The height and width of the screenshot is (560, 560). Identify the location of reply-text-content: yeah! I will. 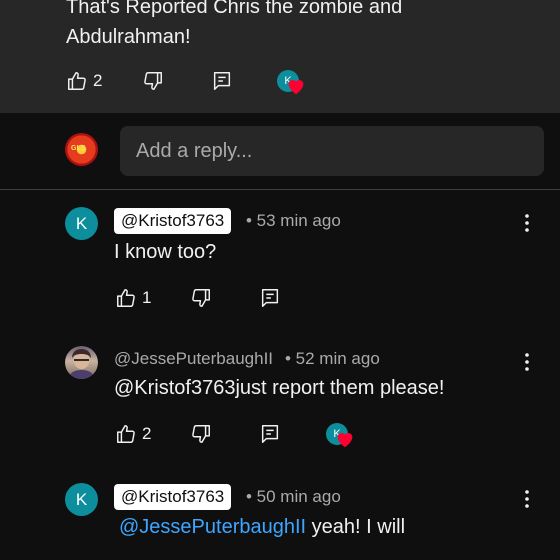
(356, 527).